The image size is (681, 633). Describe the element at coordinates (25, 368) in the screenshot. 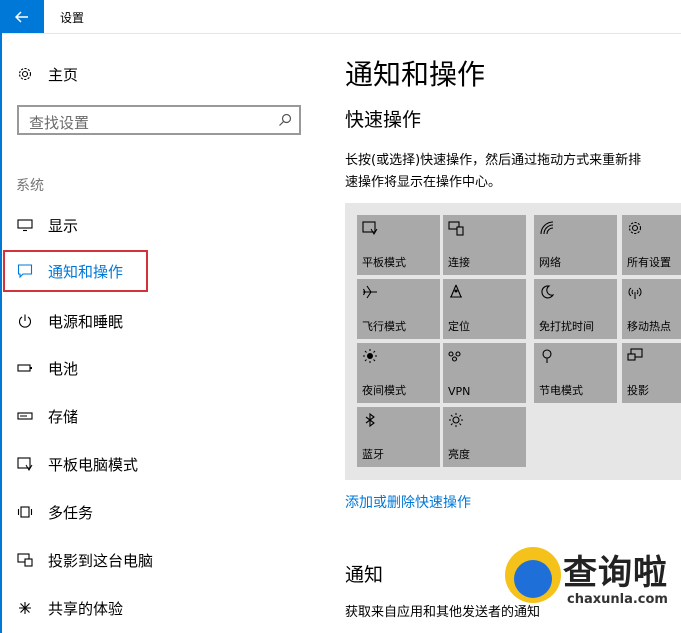

I see `battery-icon` at that location.